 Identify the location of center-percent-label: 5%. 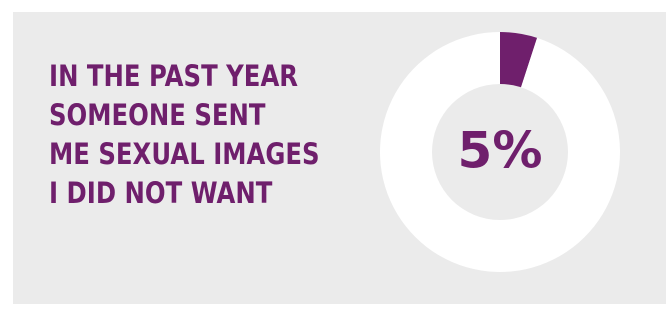
(500, 151).